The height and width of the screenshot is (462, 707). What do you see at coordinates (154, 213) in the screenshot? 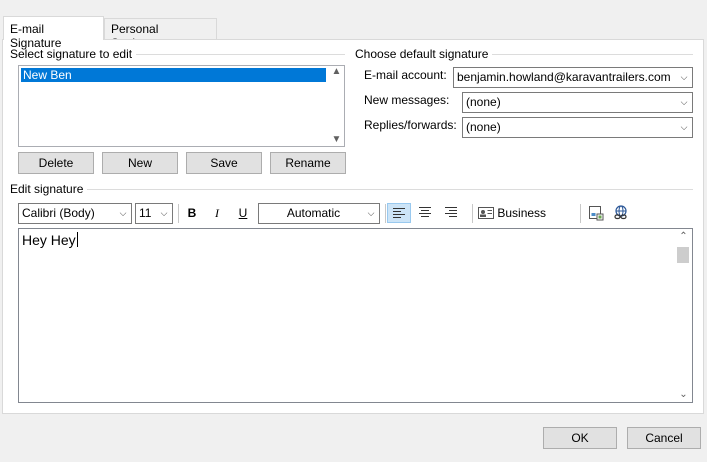
I see `font-size-select: 11 ⌵` at bounding box center [154, 213].